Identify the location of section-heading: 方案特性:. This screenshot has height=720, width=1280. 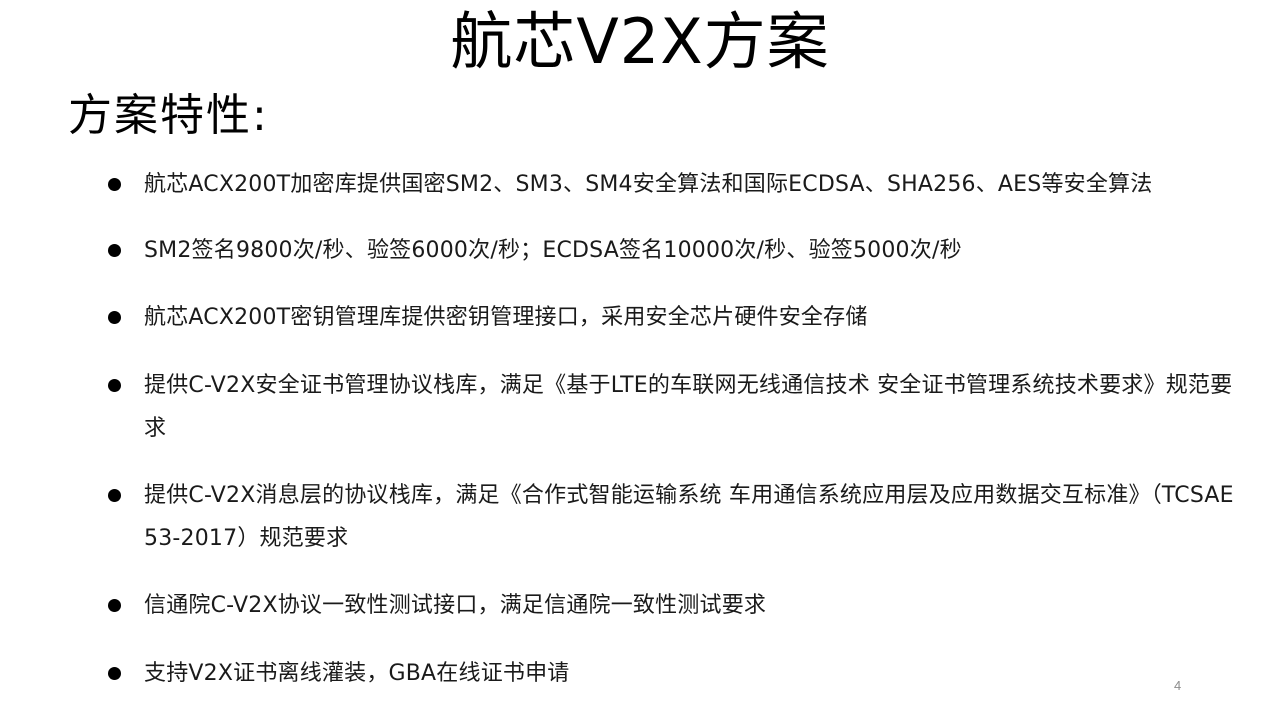
(168, 115).